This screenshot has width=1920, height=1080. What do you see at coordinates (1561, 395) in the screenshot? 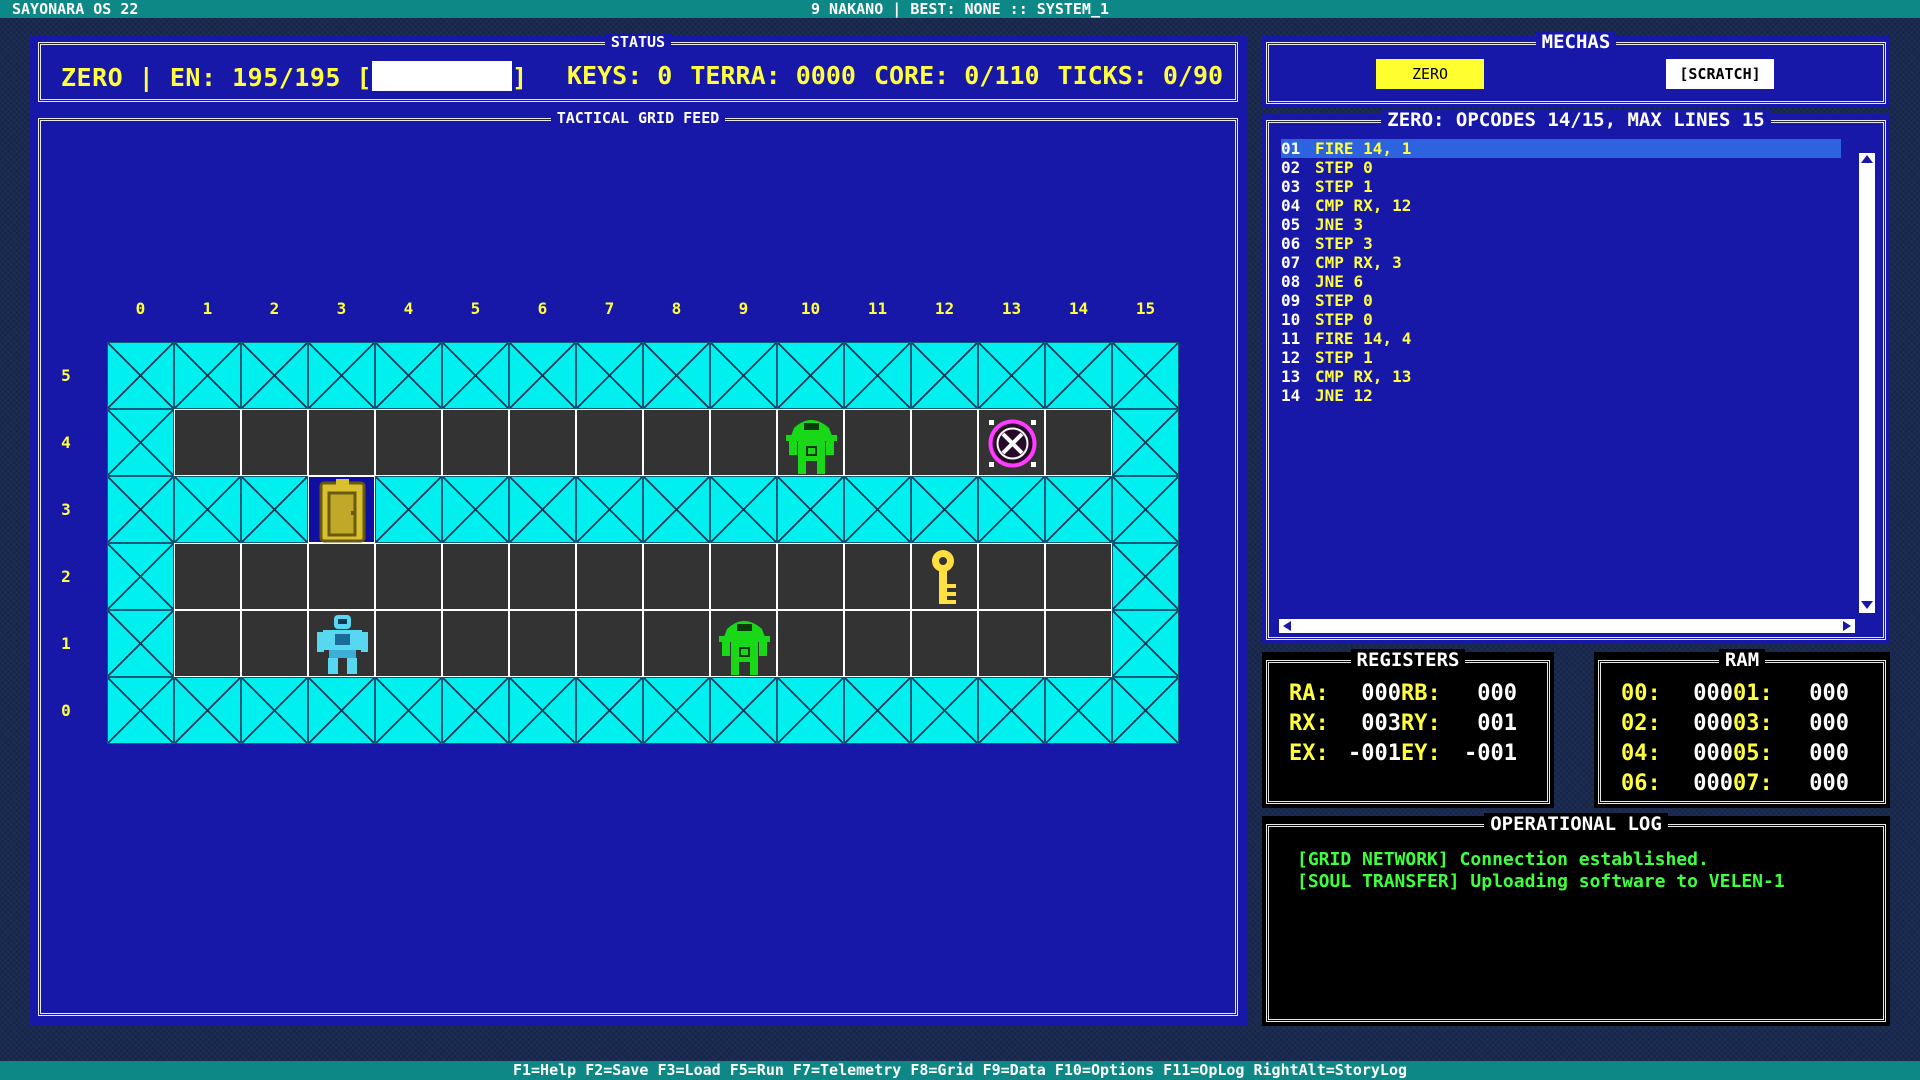
I see `code-line: 14 JNE 12` at bounding box center [1561, 395].